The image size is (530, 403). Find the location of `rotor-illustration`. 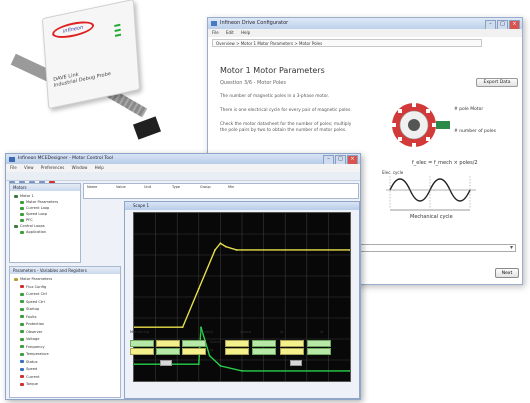

rotor-illustration is located at coordinates (421, 125).